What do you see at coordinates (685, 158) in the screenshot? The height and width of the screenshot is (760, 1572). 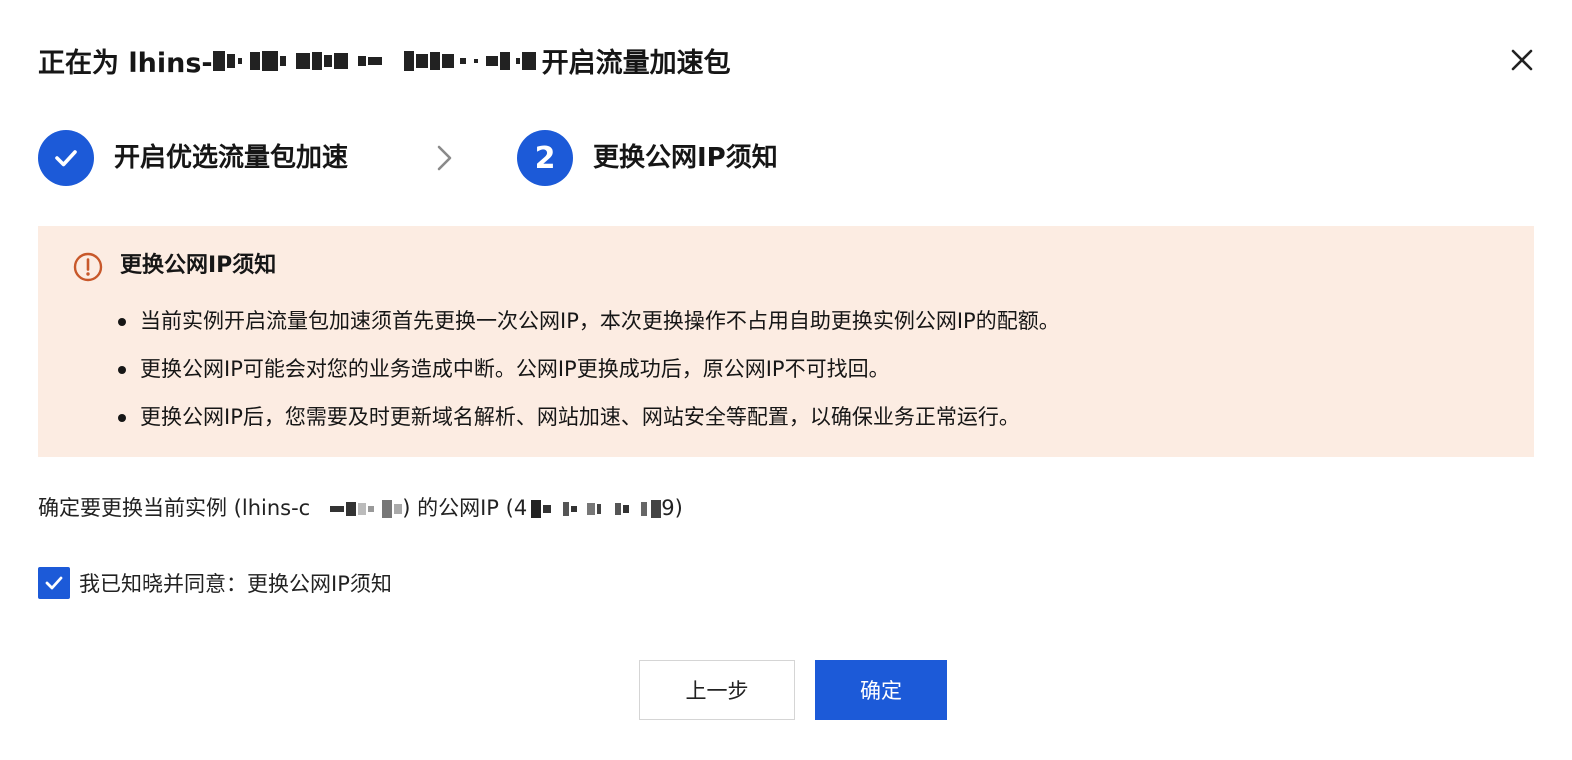 I see `step-2-label: 更换公网IP须知` at bounding box center [685, 158].